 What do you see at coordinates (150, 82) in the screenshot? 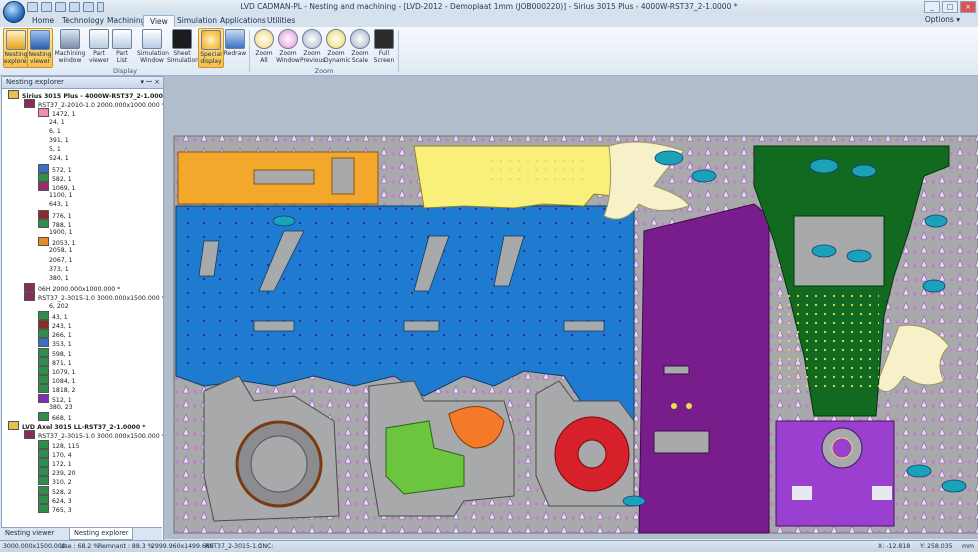
I see `pin-icon: ▾ ꟷ ×` at bounding box center [150, 82].